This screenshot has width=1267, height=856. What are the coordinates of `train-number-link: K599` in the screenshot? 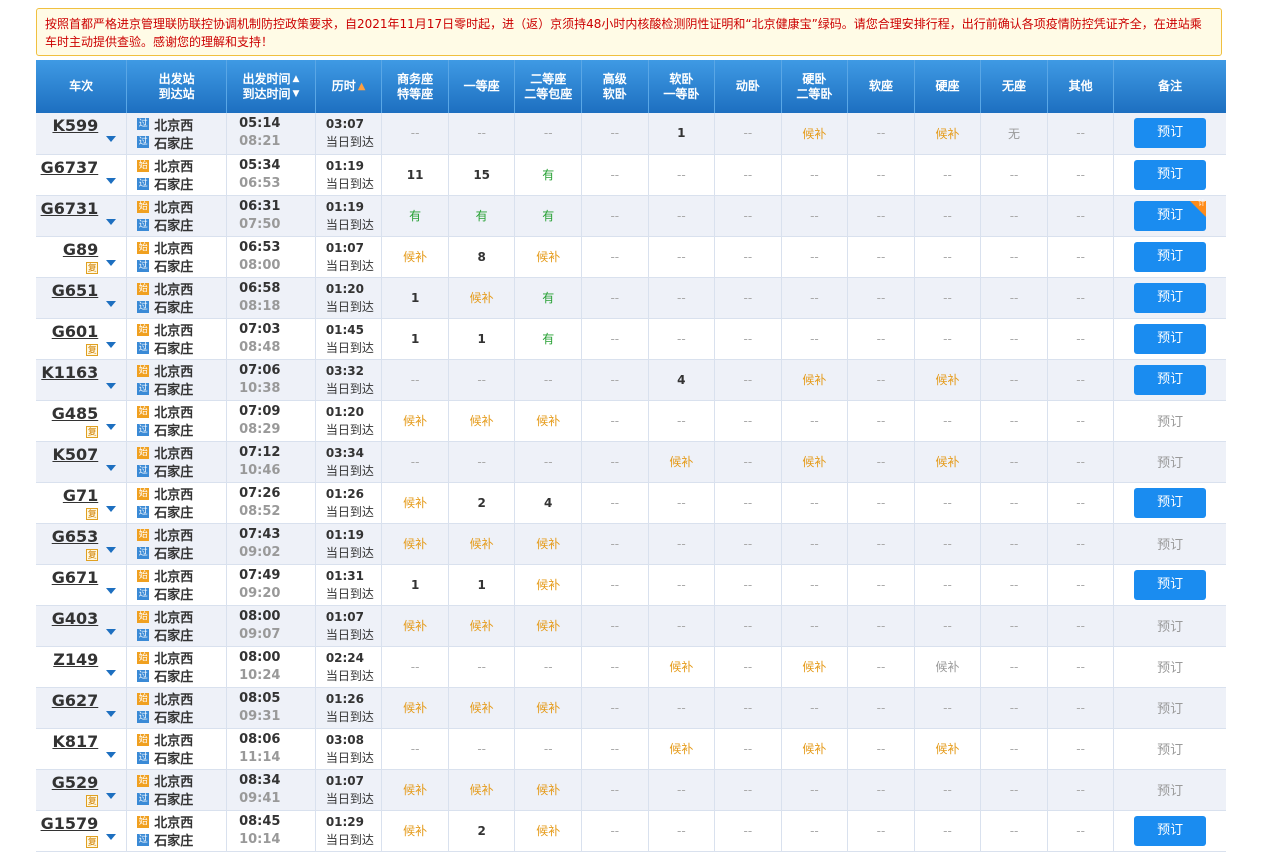 It's located at (75, 125).